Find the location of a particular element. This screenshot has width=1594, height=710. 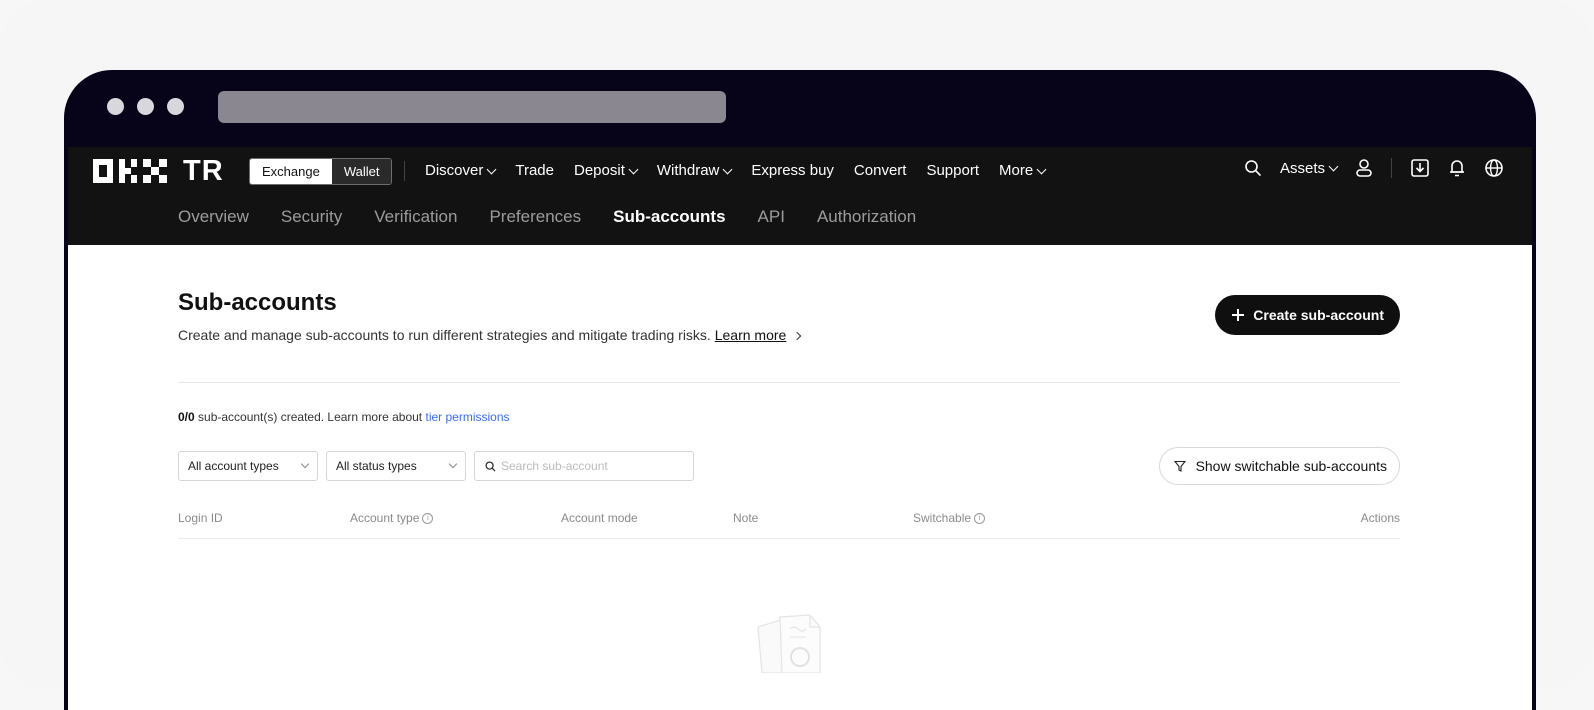

page-title: Sub-accounts is located at coordinates (257, 302).